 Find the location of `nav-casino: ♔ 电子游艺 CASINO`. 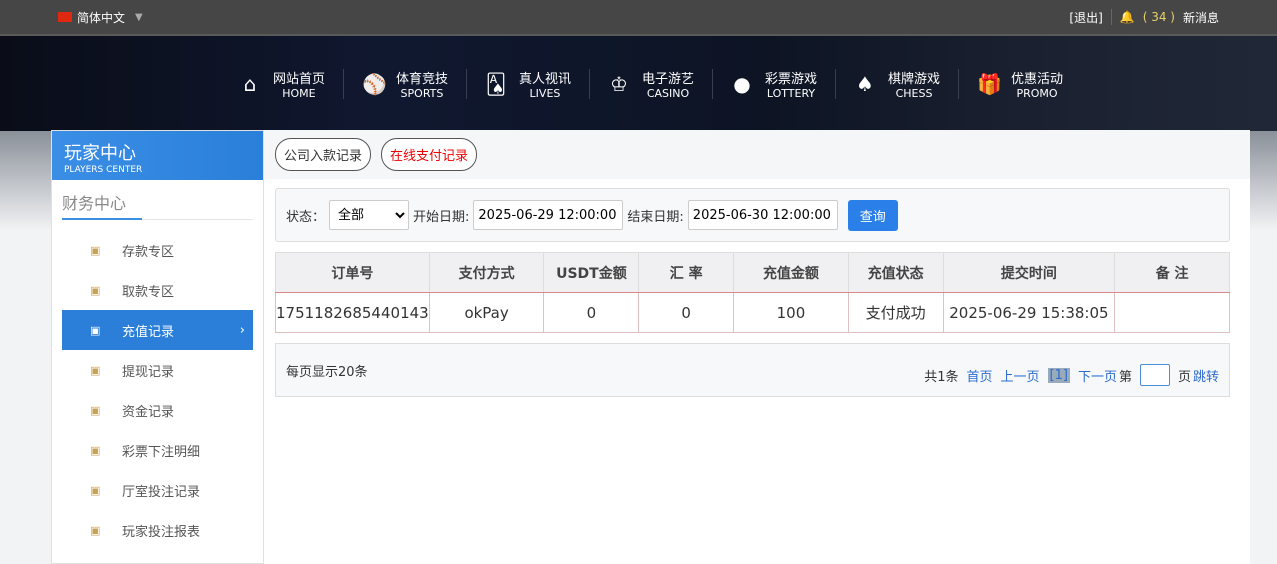

nav-casino: ♔ 电子游艺 CASINO is located at coordinates (651, 84).